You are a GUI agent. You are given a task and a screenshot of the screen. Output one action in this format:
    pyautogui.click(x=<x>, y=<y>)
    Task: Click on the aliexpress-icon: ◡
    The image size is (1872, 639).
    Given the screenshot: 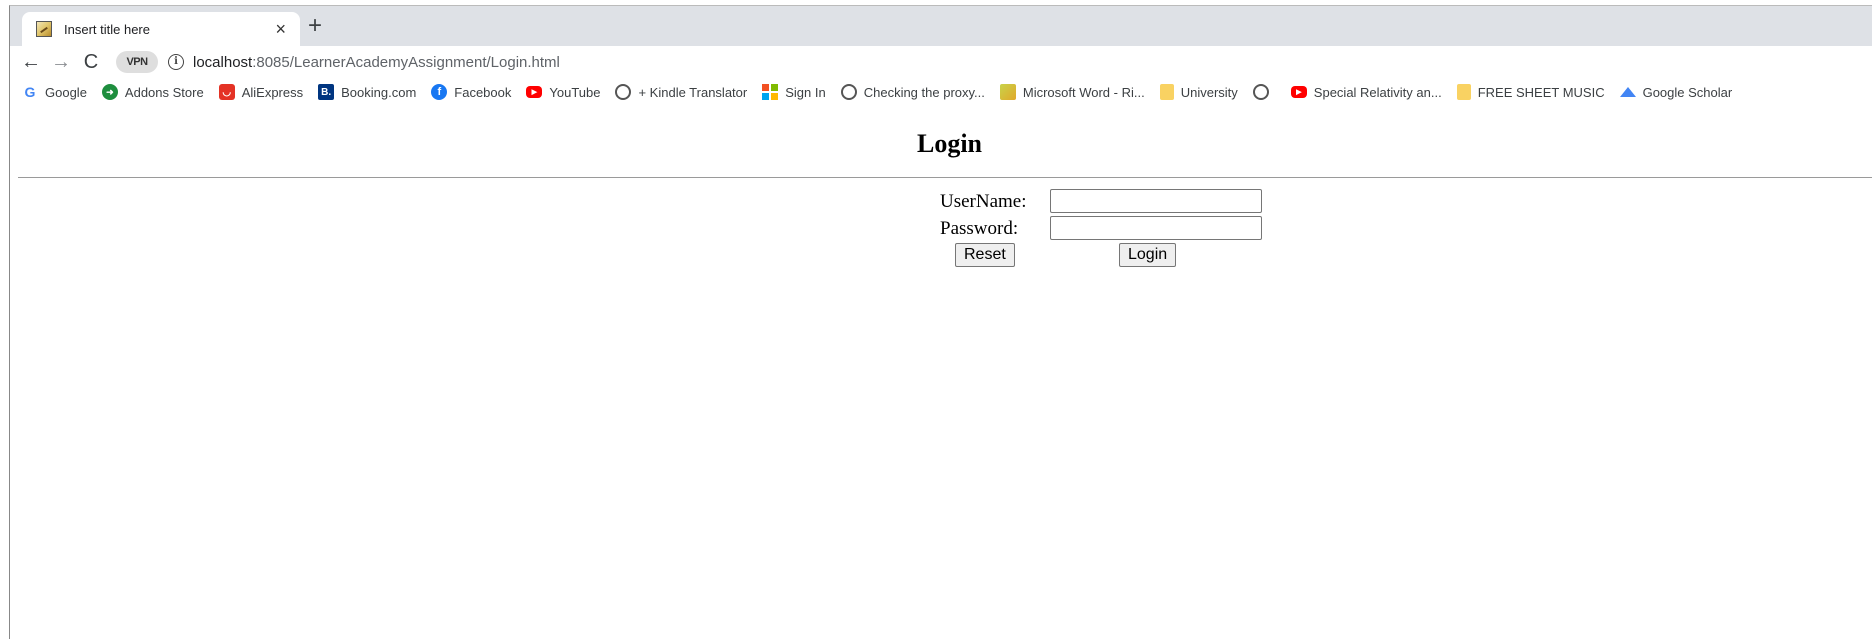 What is the action you would take?
    pyautogui.click(x=226, y=92)
    